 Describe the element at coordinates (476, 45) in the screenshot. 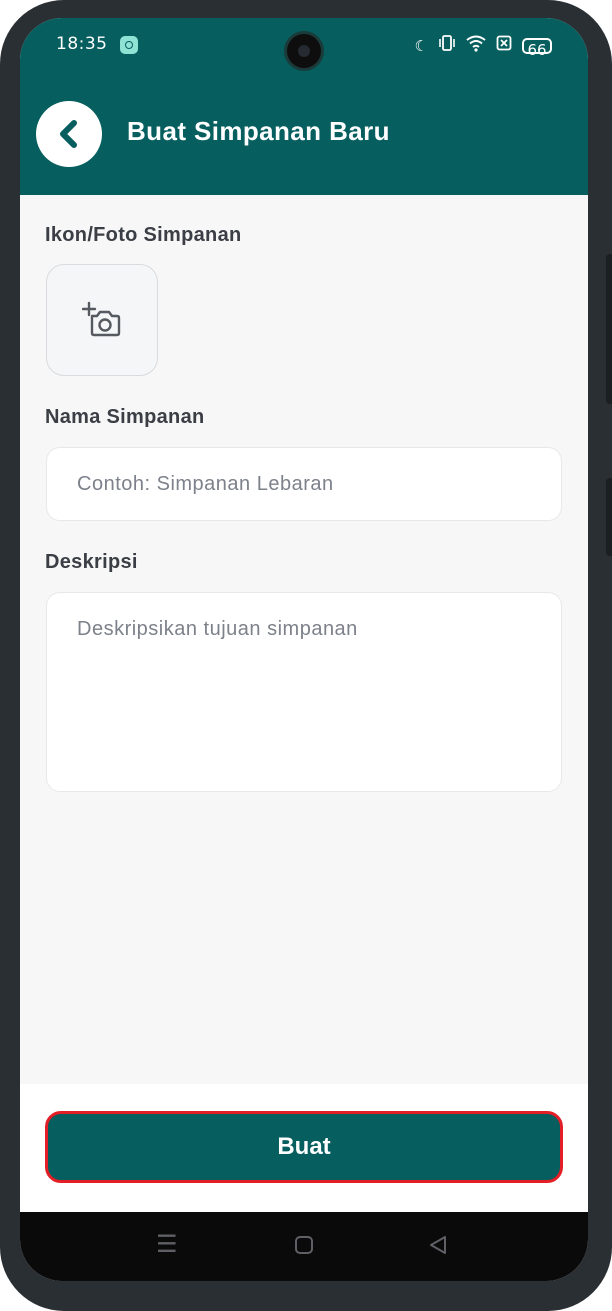

I see `wifi-icon` at that location.